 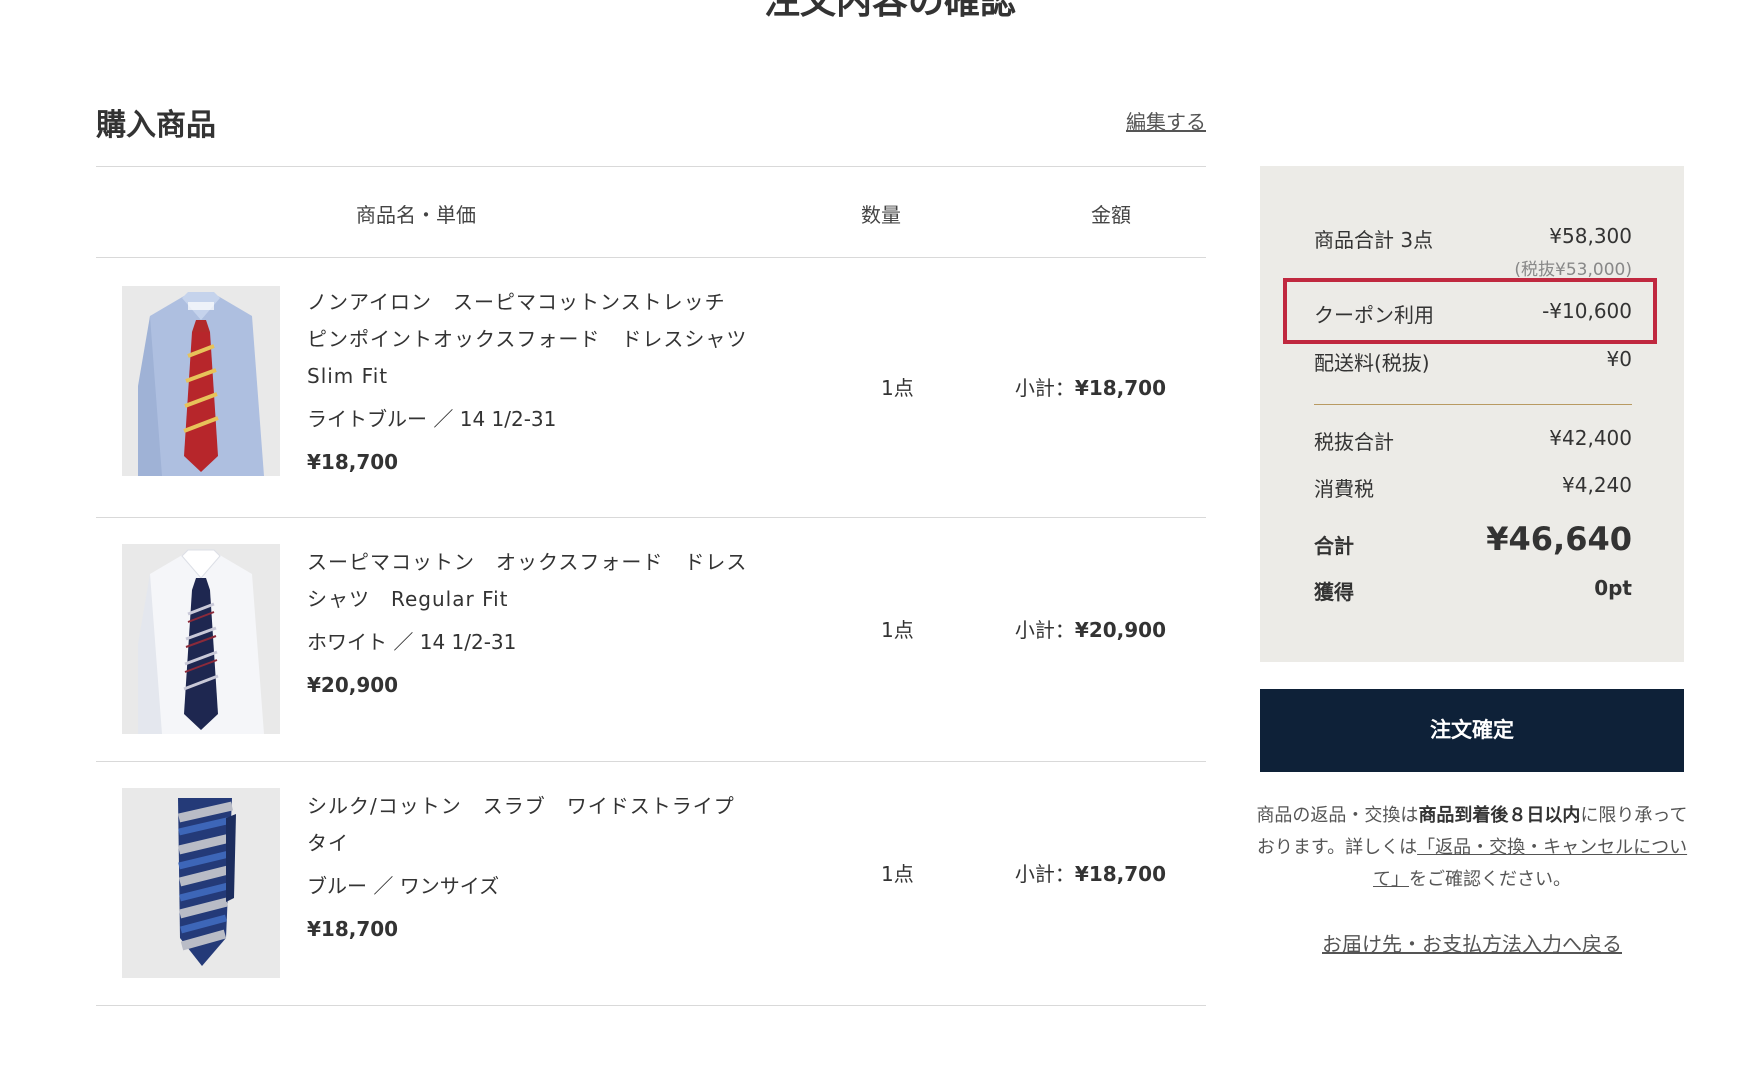 What do you see at coordinates (1473, 539) in the screenshot?
I see `grand-total-row: 合計 ¥46,640` at bounding box center [1473, 539].